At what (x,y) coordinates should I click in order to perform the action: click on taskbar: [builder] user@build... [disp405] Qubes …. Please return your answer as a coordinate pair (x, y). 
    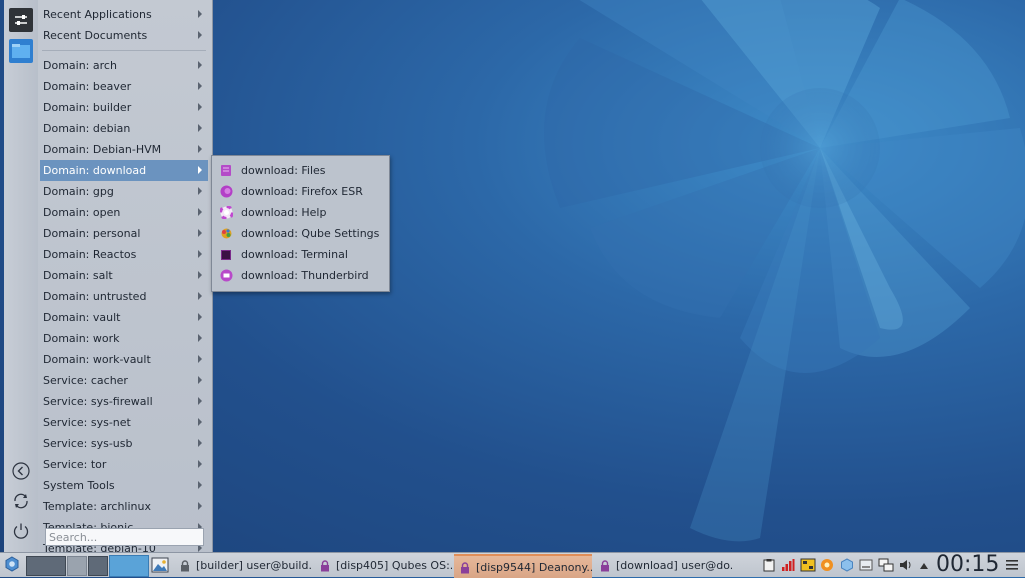
    Looking at the image, I should click on (512, 565).